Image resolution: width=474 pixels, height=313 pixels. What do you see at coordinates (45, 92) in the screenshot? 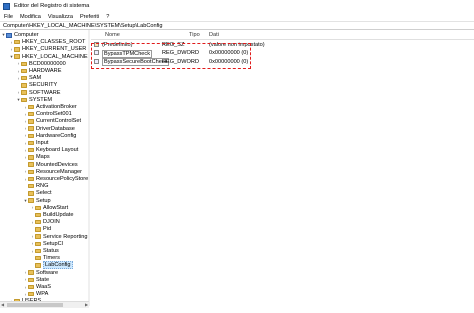
I see `tree-node-label: SOFTWARE` at bounding box center [45, 92].